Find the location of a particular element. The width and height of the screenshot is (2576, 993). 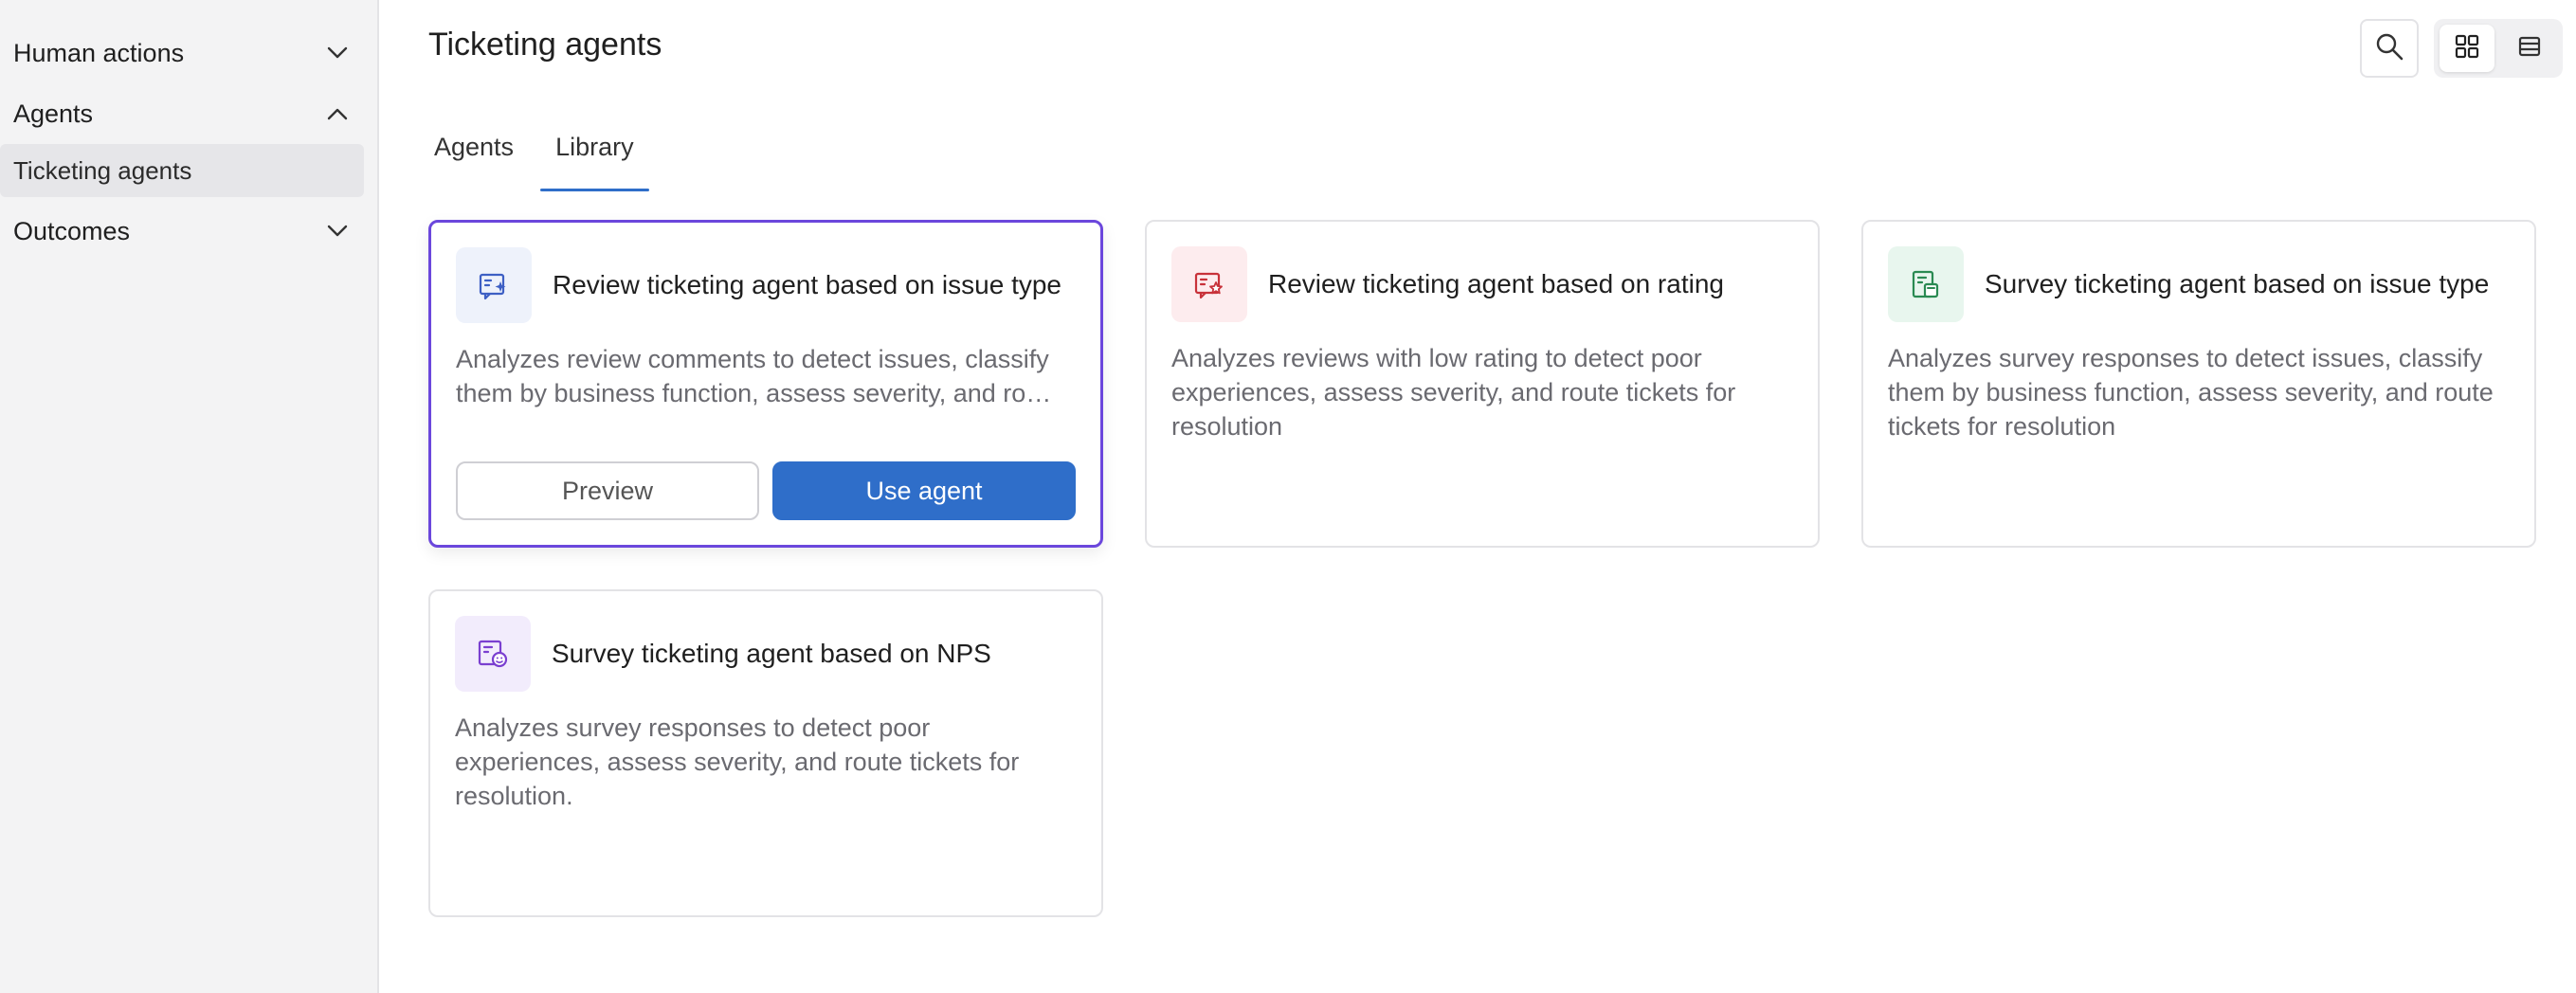

tab-agents: Agents is located at coordinates (479, 162).